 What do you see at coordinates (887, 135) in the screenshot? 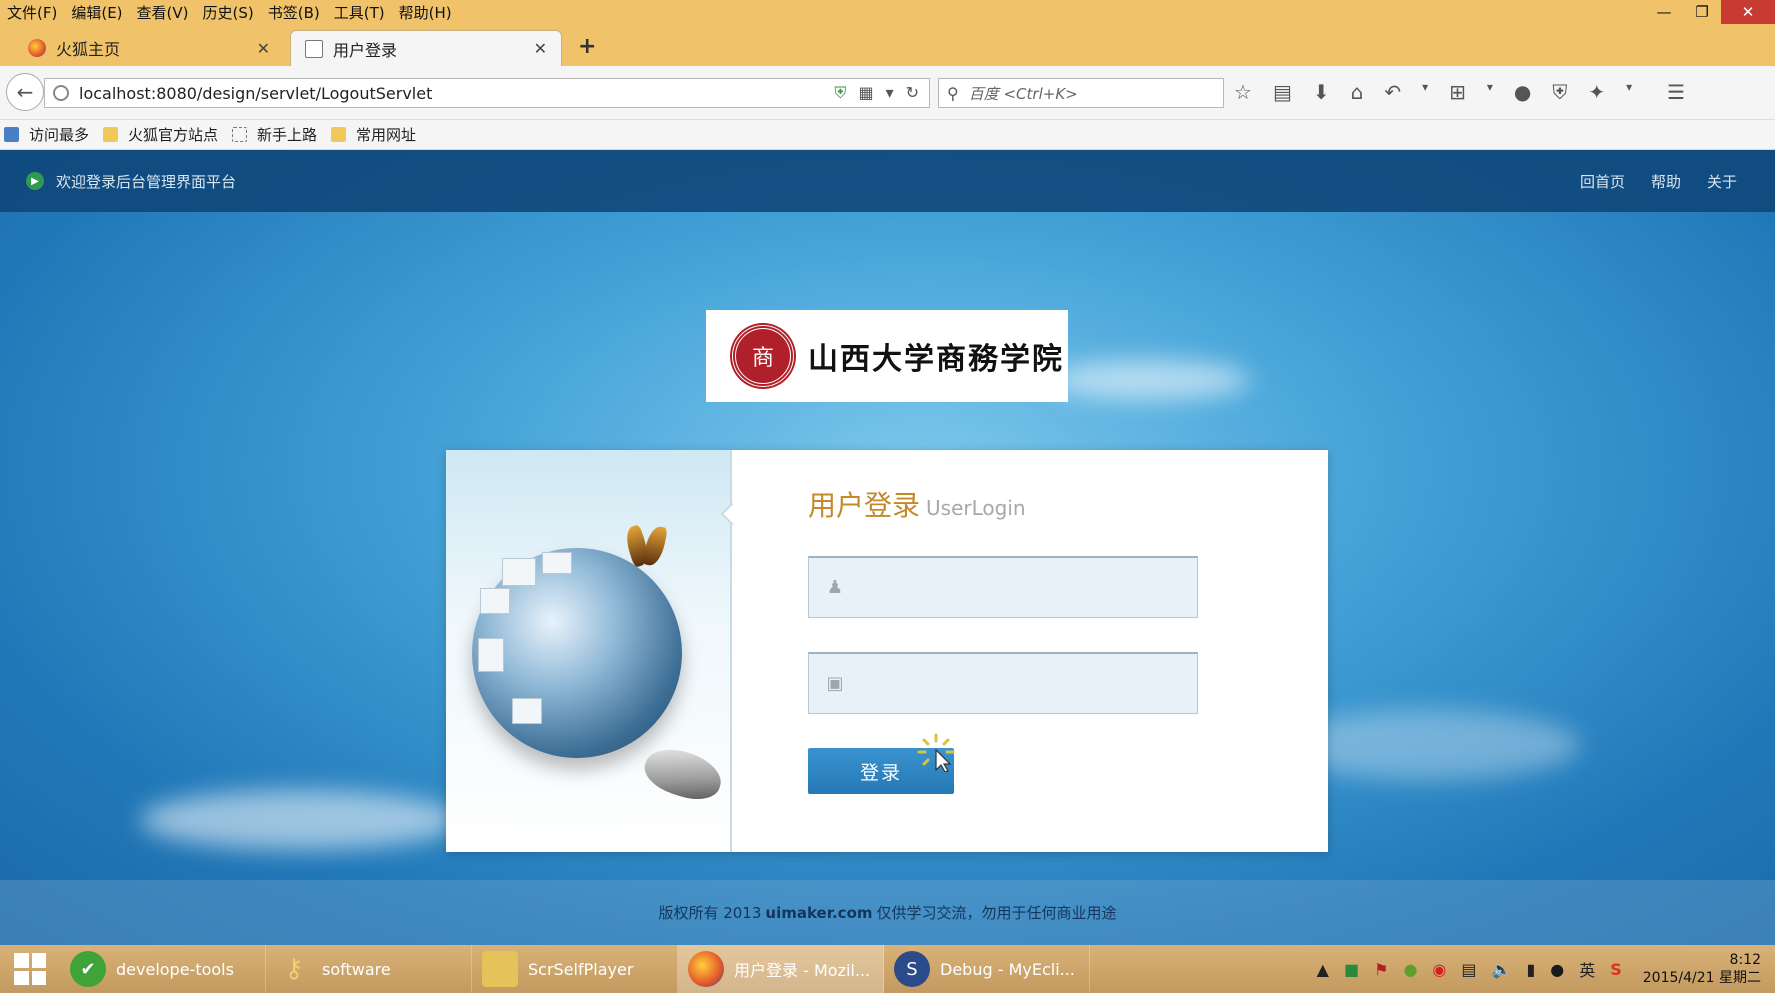
I see `bookmarks-bar: 访问最多 火狐官方站点 新手上路 常用网址` at bounding box center [887, 135].